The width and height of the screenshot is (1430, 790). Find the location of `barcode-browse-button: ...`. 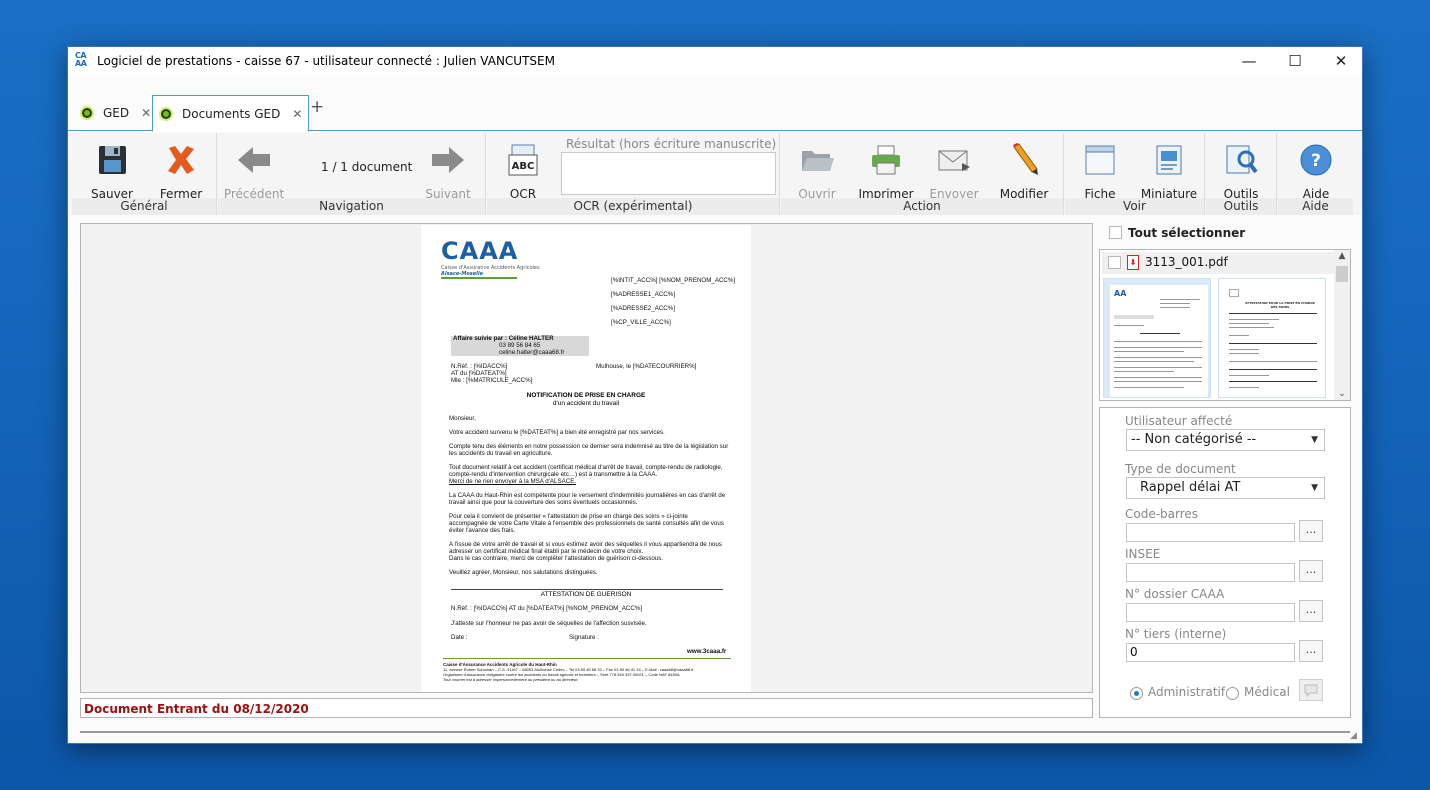

barcode-browse-button: ... is located at coordinates (1311, 531).